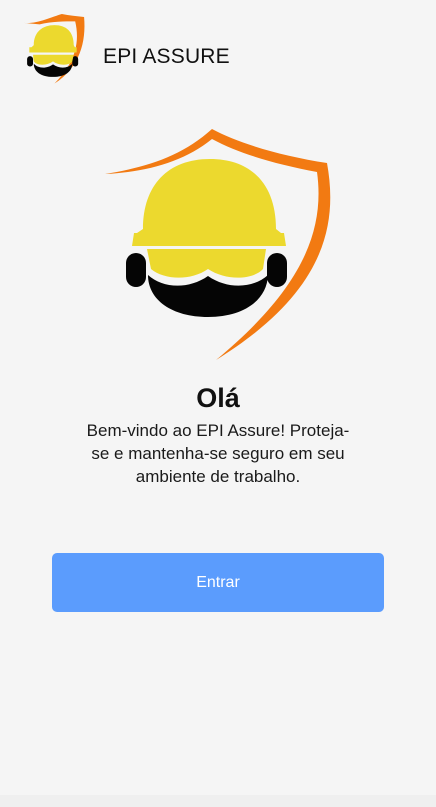 This screenshot has height=807, width=436. I want to click on bottom-bar, so click(218, 801).